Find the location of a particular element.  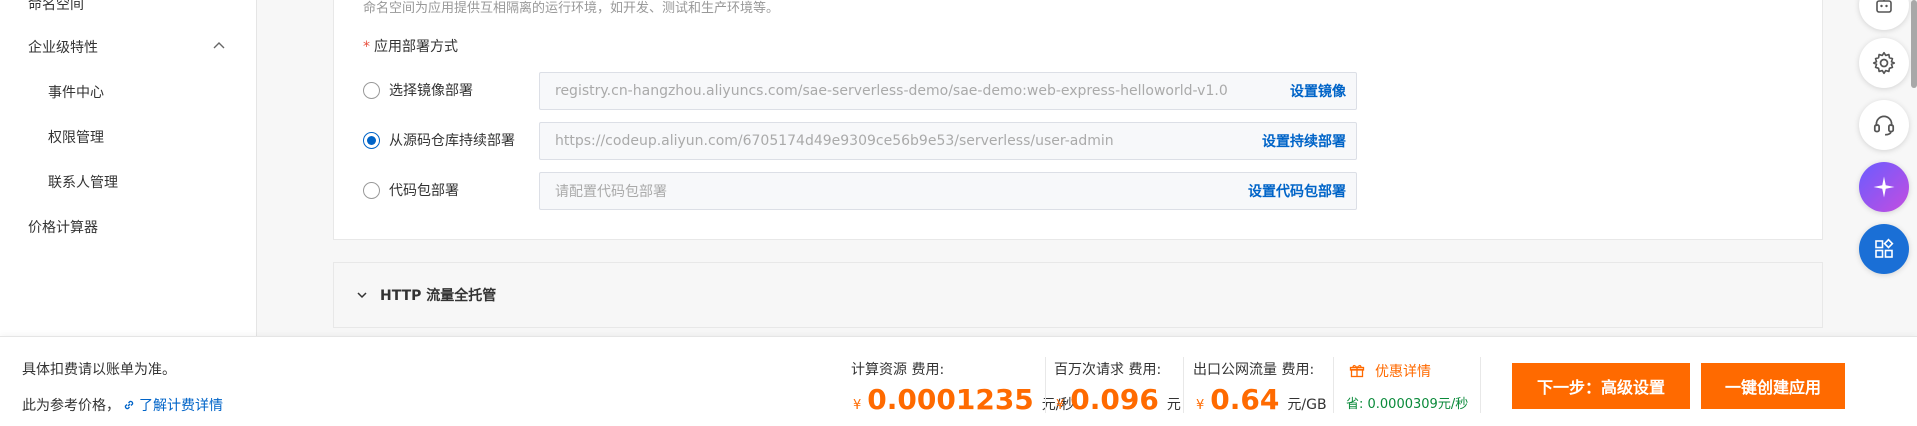

sidebar-item-contacts: 联系人管理 is located at coordinates (83, 182).